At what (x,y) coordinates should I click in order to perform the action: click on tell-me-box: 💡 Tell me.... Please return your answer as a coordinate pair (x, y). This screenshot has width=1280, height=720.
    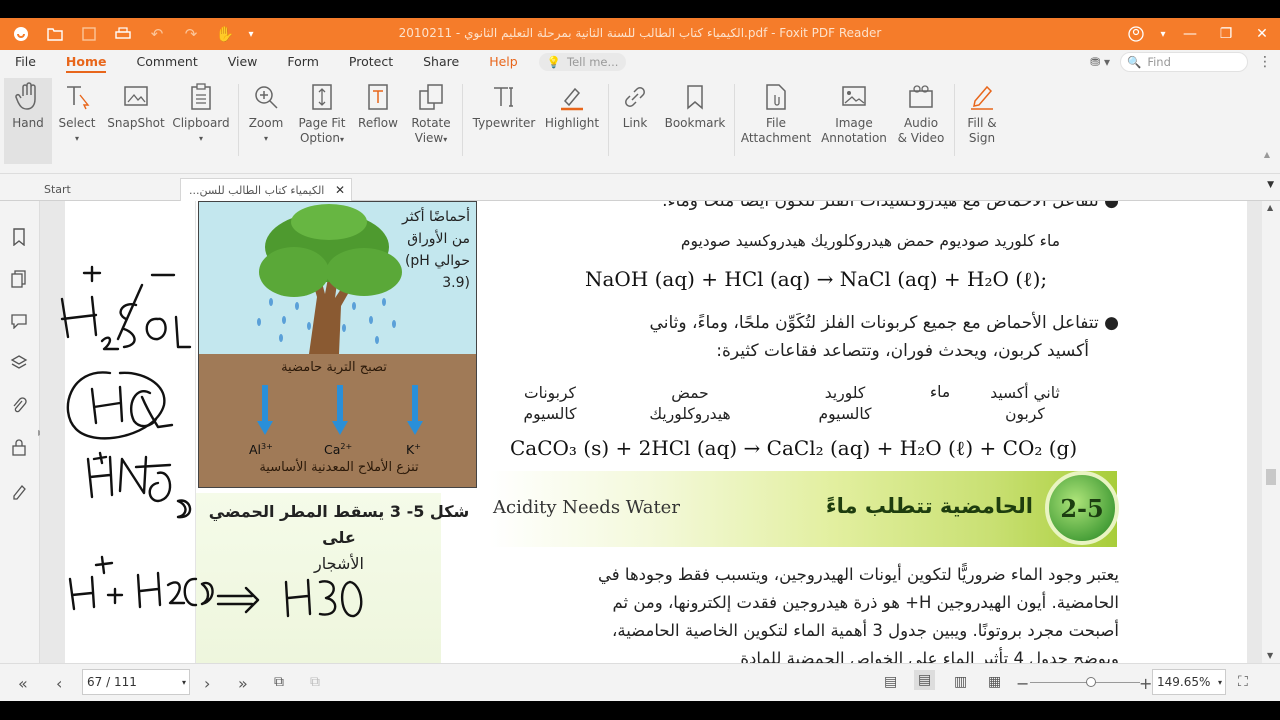
    Looking at the image, I should click on (582, 62).